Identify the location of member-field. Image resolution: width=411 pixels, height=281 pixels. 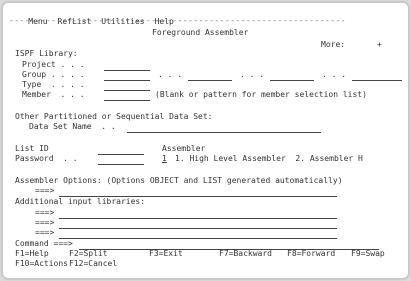
(127, 96).